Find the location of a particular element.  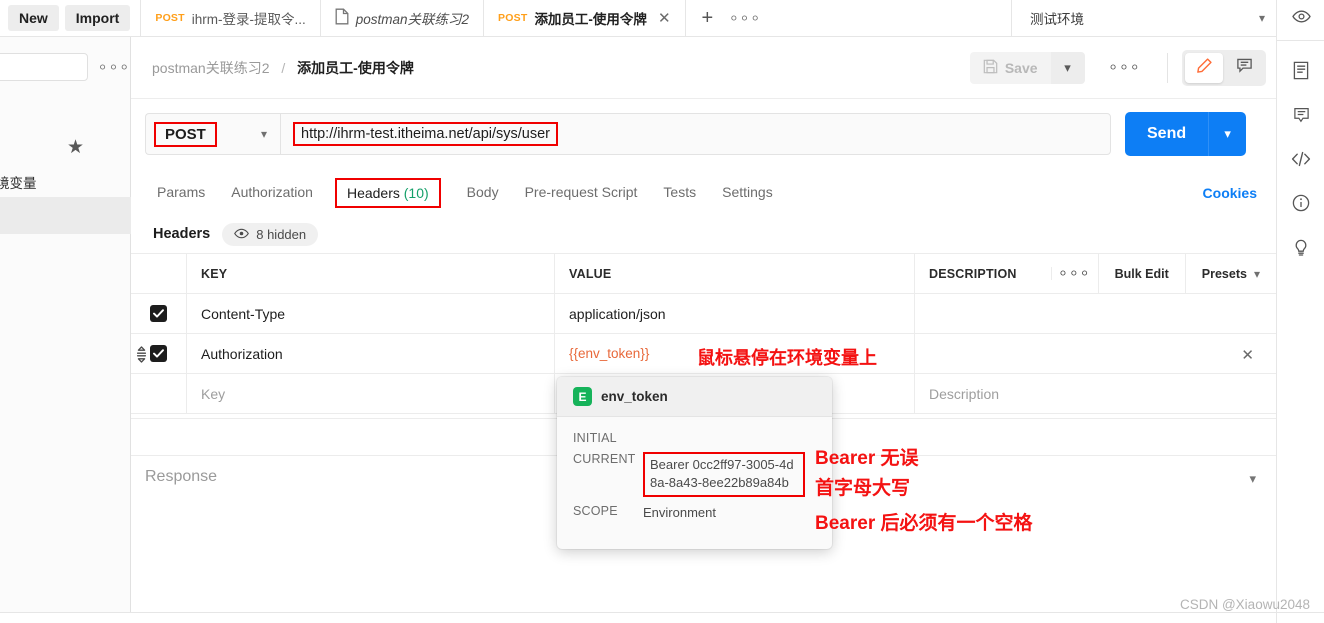

star-icon: ★ is located at coordinates (75, 147).